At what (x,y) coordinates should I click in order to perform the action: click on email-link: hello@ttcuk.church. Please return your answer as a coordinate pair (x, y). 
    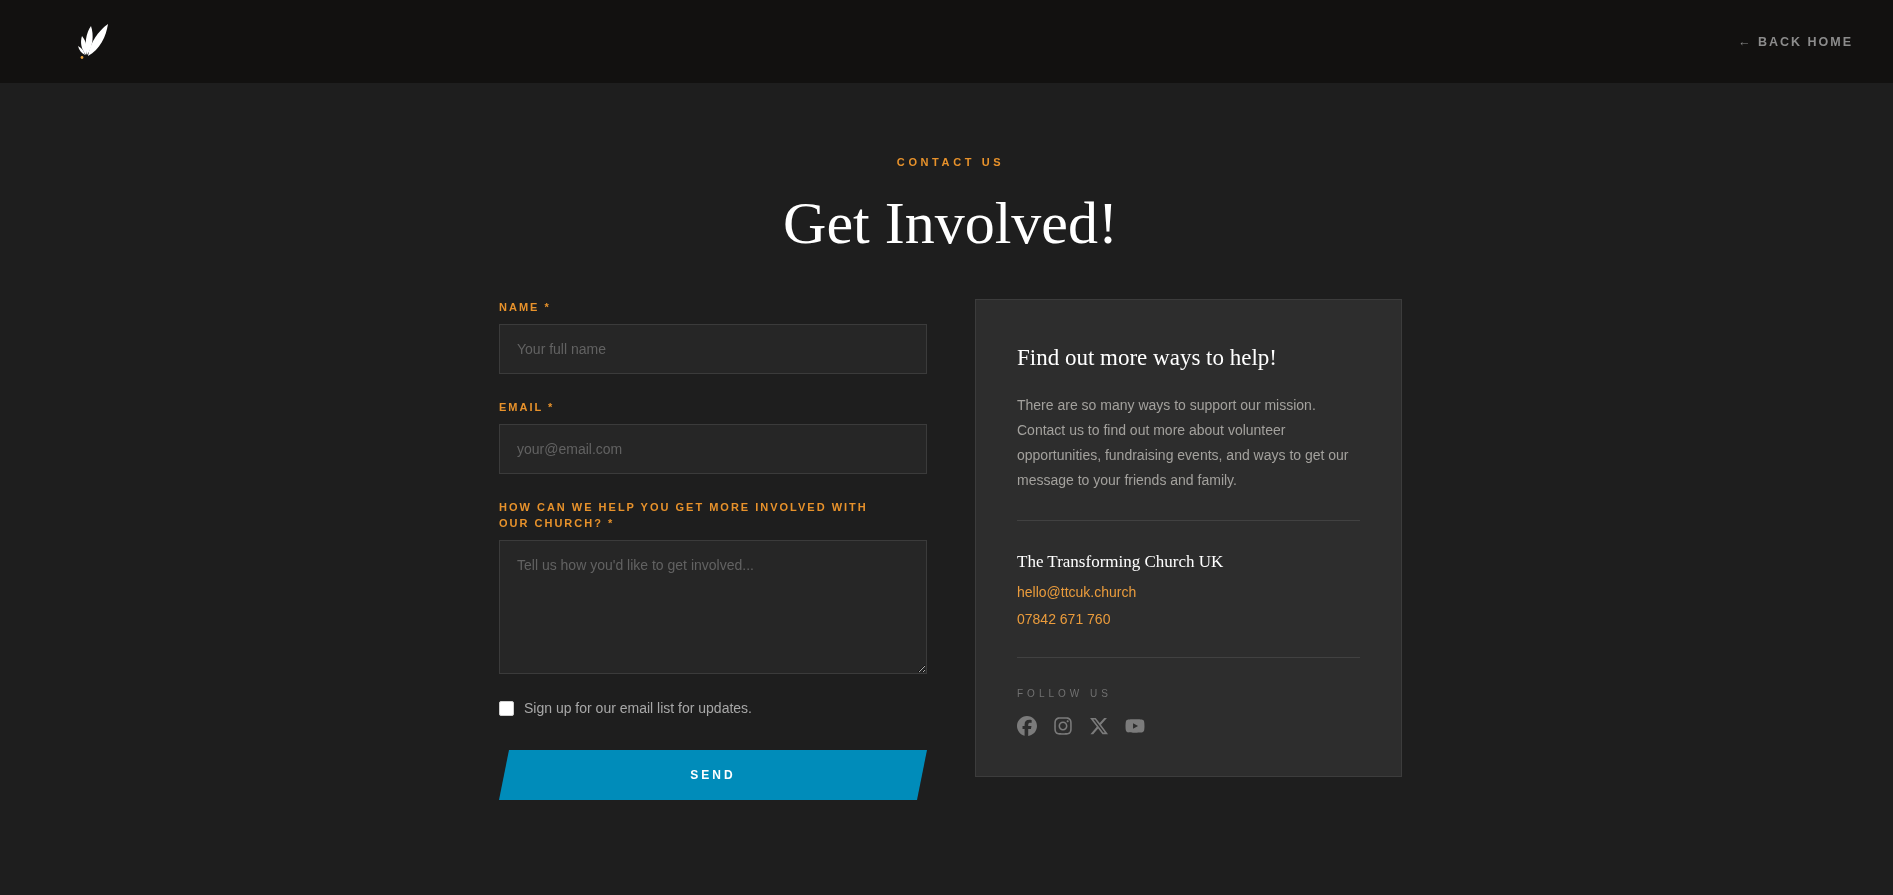
    Looking at the image, I should click on (1077, 592).